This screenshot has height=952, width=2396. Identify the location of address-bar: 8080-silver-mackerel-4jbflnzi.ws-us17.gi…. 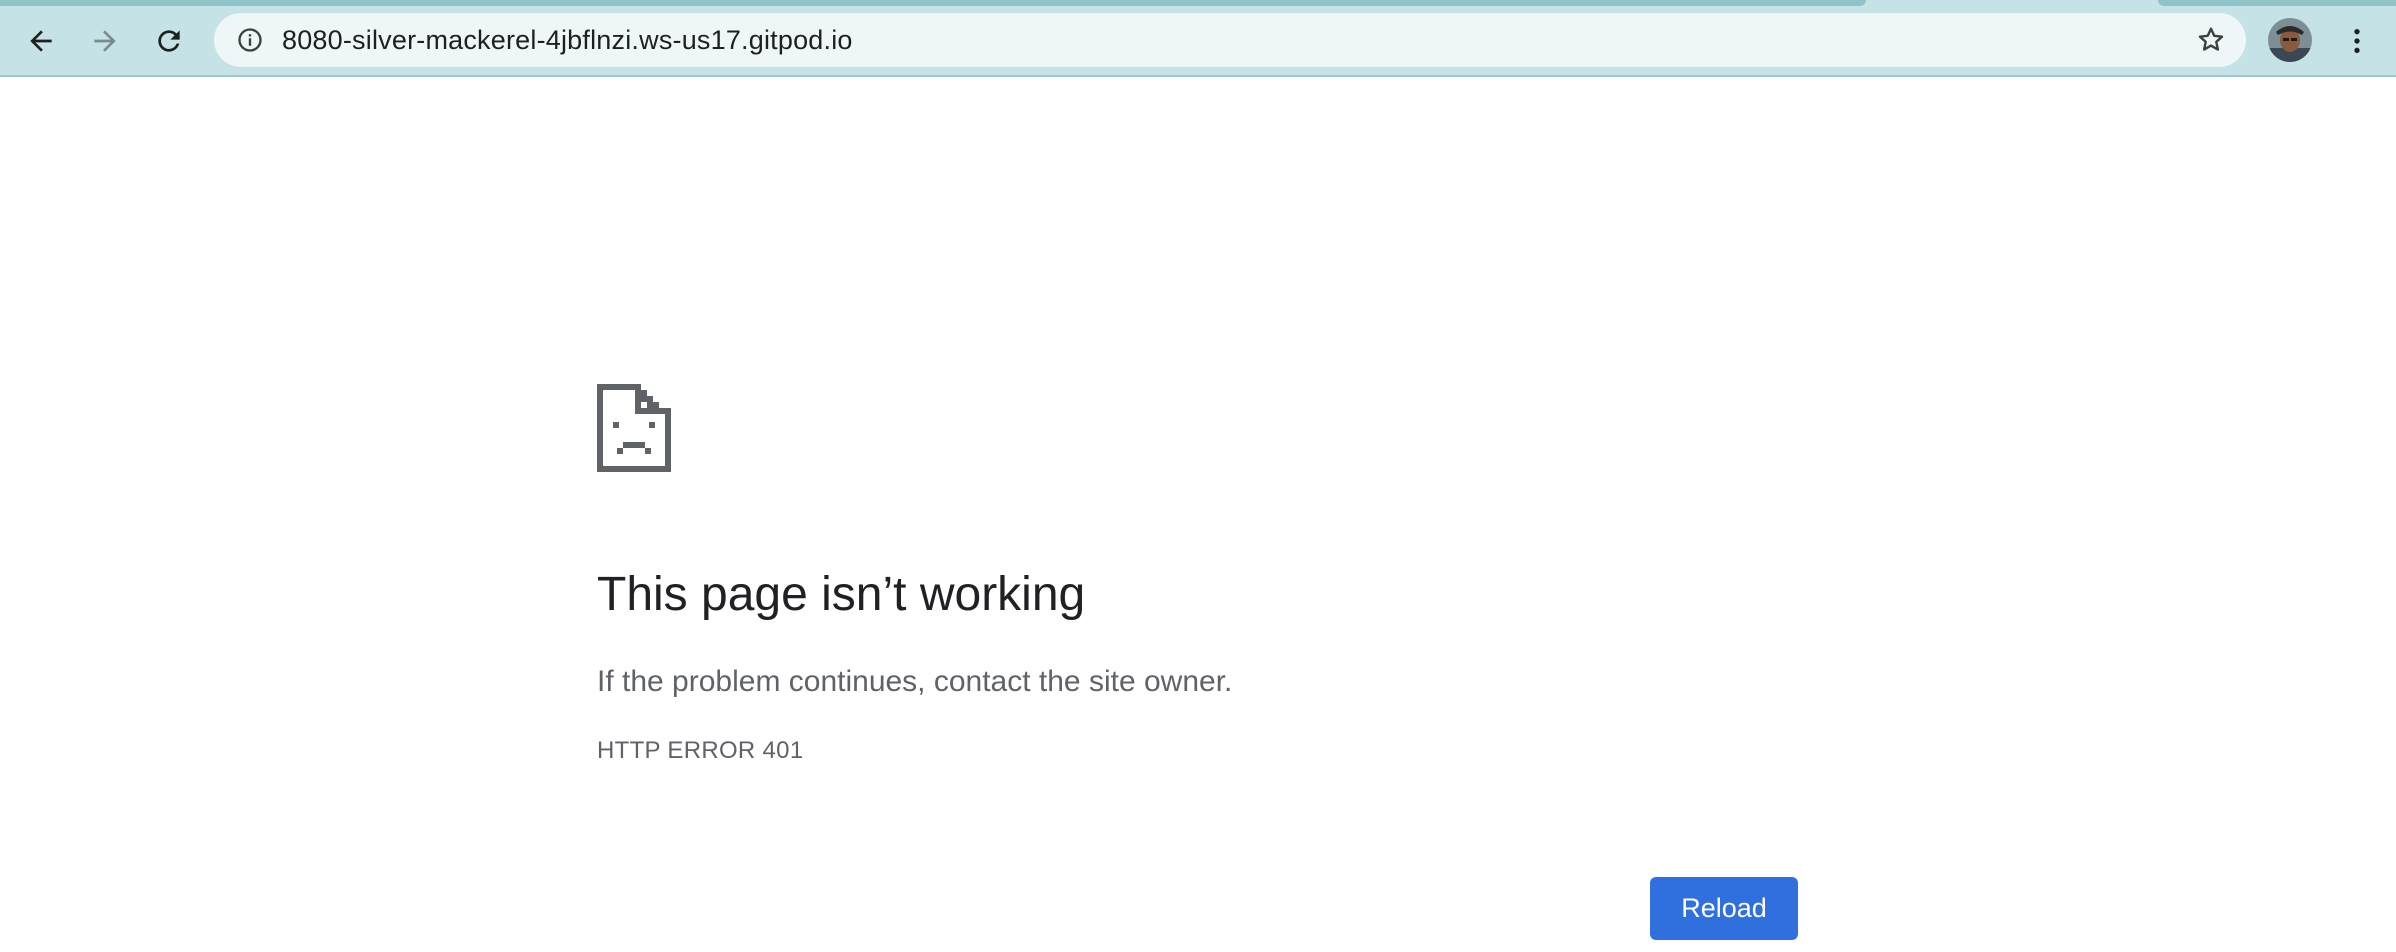
(1230, 40).